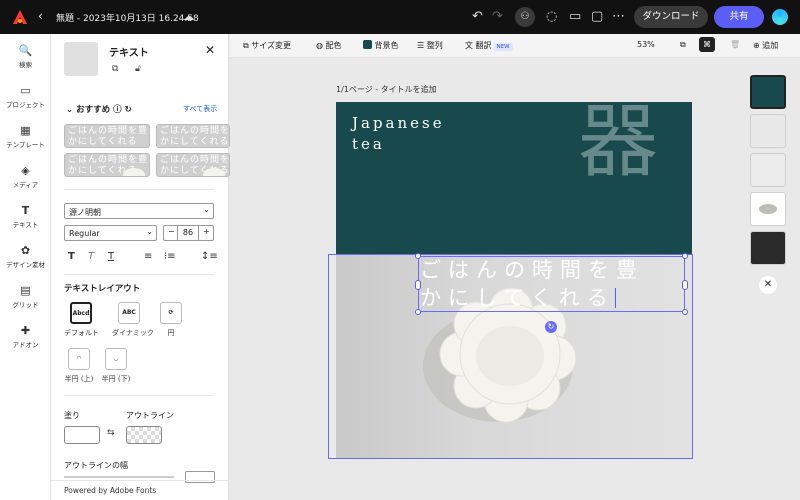 The image size is (800, 500). Describe the element at coordinates (25, 170) in the screenshot. I see `media-icon: ◈` at that location.